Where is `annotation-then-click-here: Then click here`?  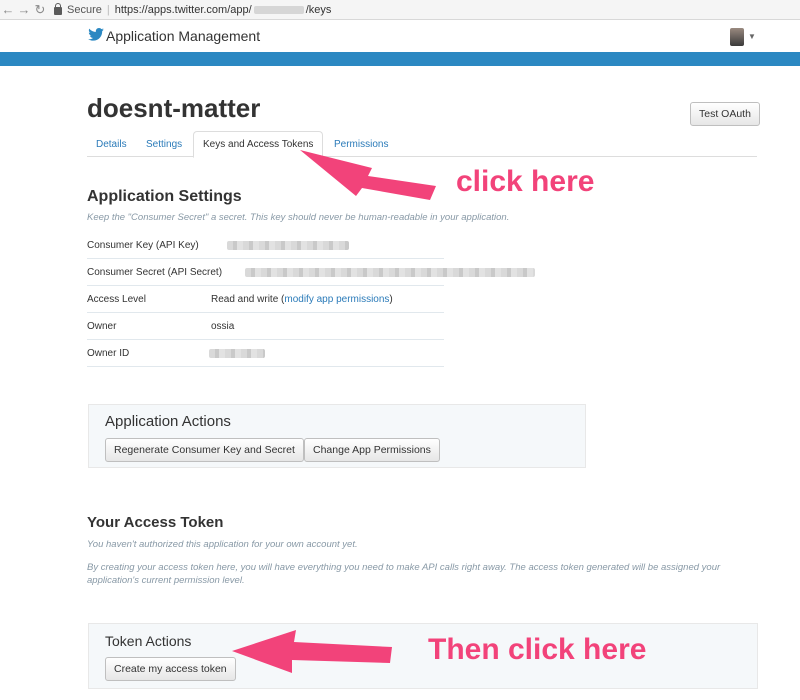 annotation-then-click-here: Then click here is located at coordinates (537, 649).